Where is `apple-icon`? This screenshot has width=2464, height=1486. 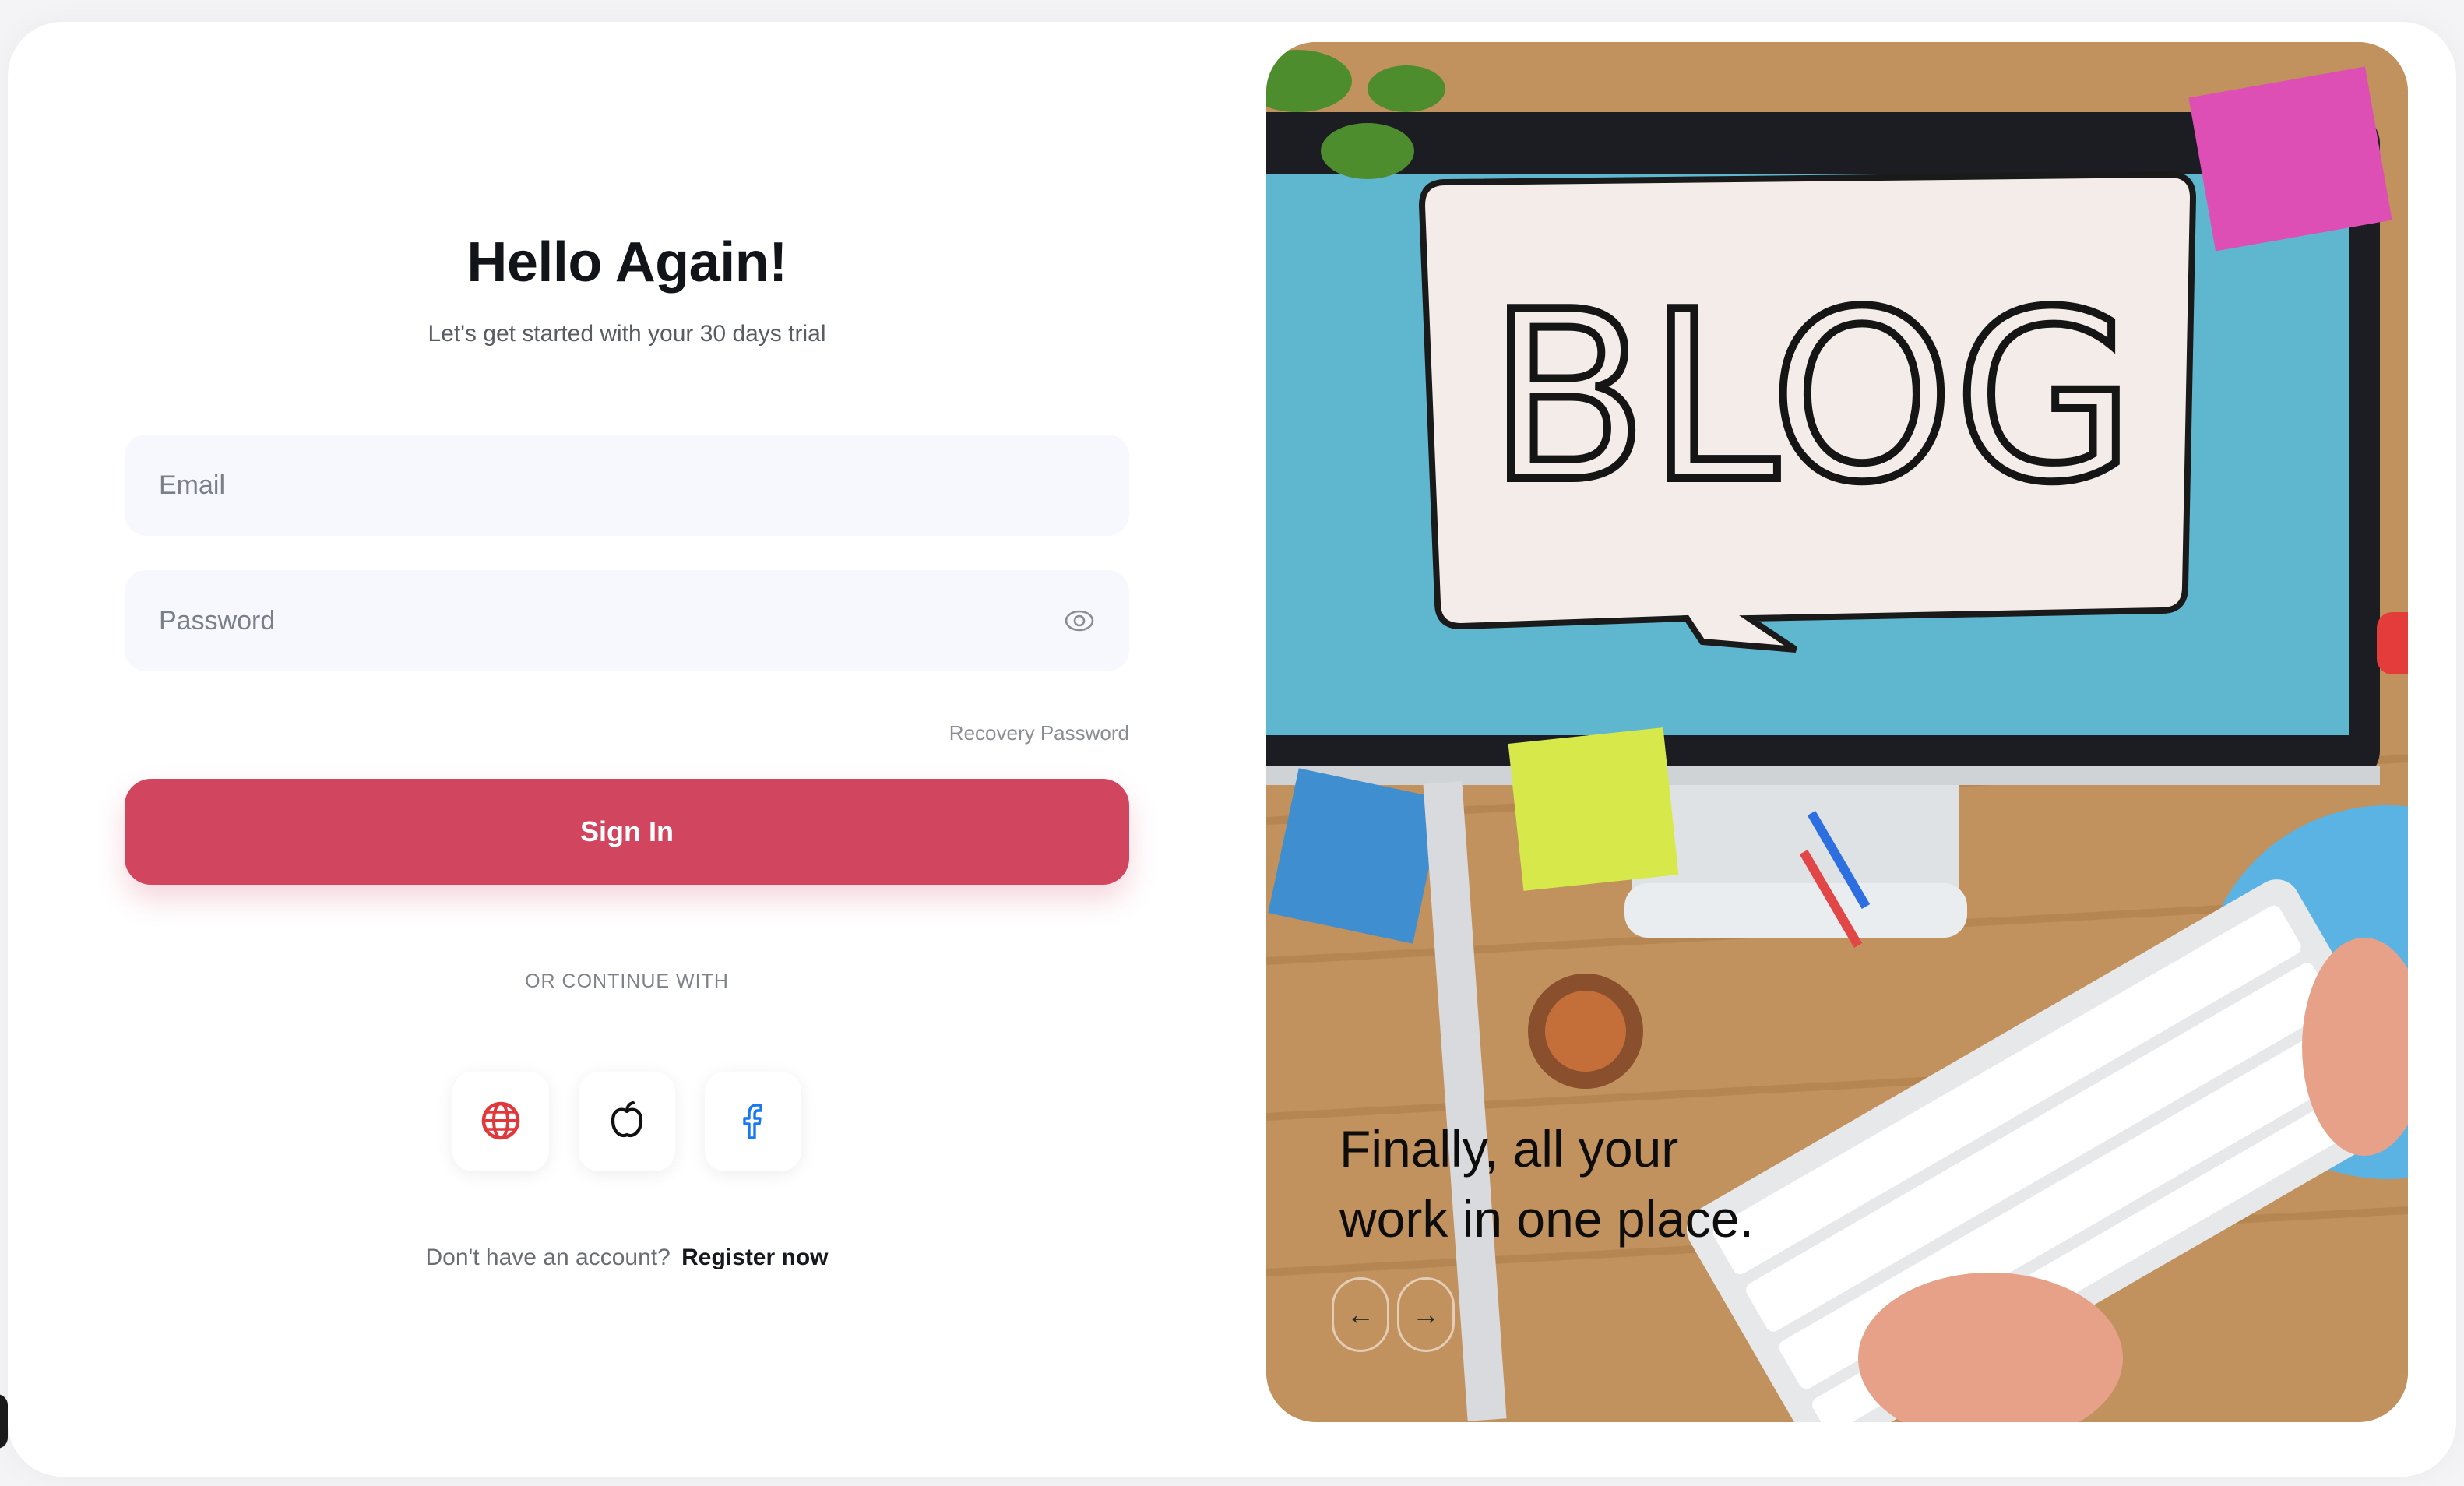 apple-icon is located at coordinates (627, 1122).